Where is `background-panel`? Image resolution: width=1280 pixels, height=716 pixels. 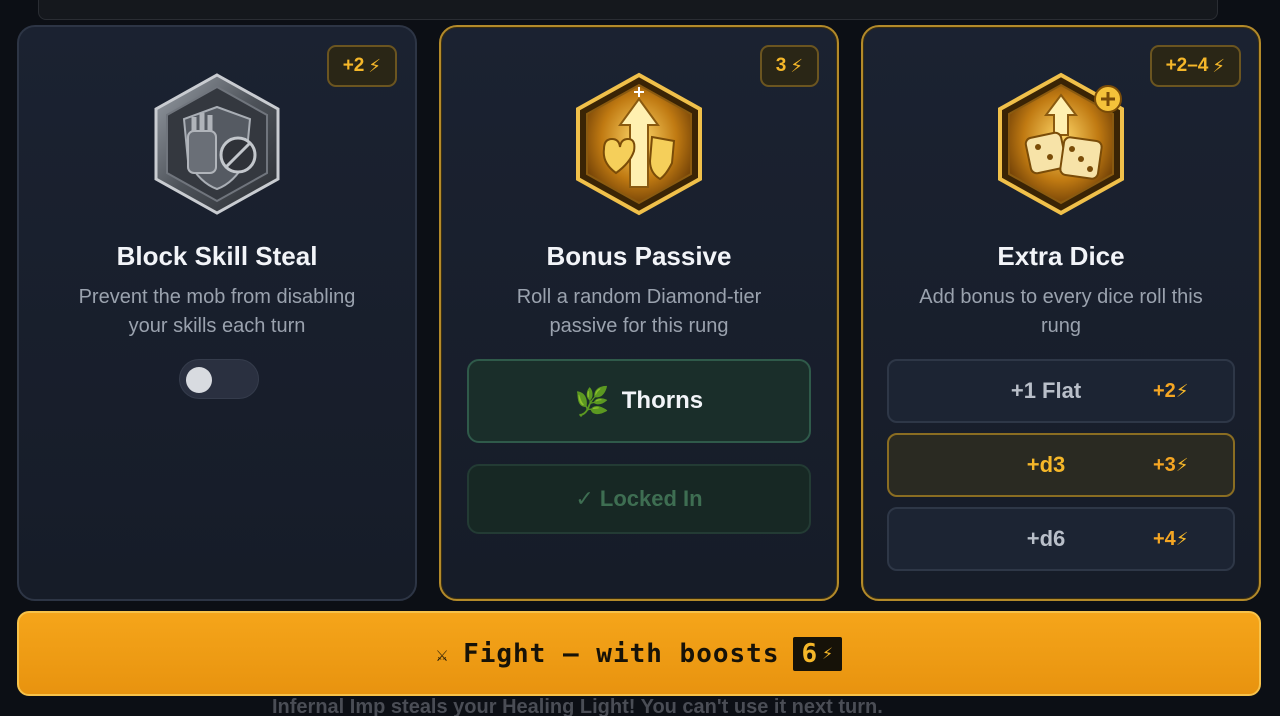 background-panel is located at coordinates (628, 10).